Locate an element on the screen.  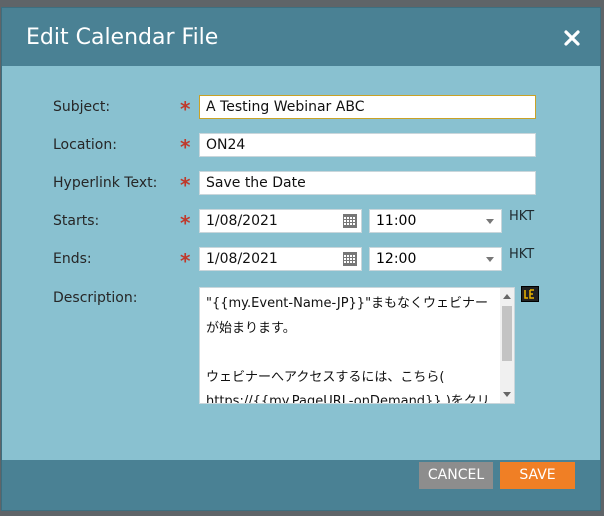
subject-input: A Testing Webinar ABC is located at coordinates (367, 107).